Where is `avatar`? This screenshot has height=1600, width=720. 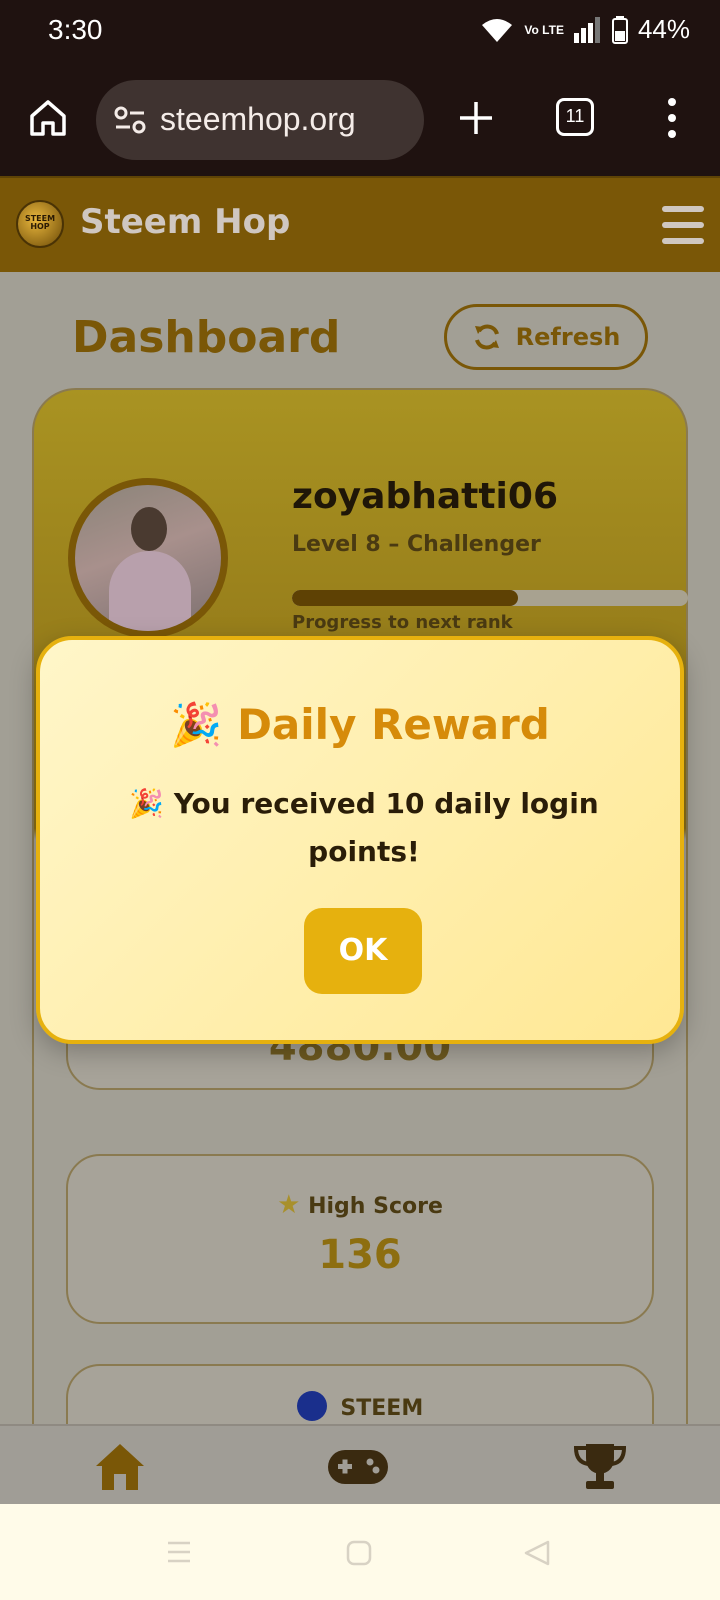 avatar is located at coordinates (148, 558).